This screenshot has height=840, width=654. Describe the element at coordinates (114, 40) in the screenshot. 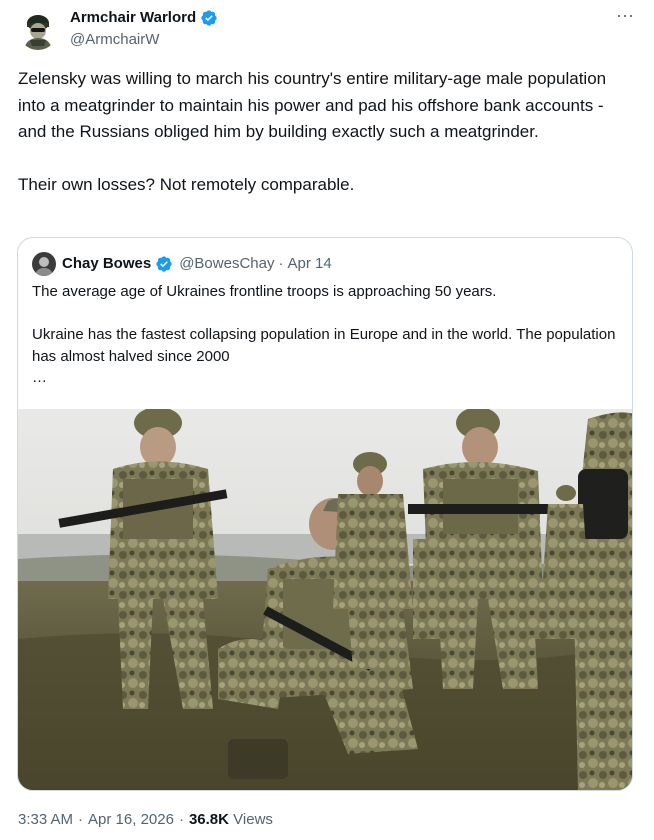

I see `author-handle: @ArmchairW` at that location.